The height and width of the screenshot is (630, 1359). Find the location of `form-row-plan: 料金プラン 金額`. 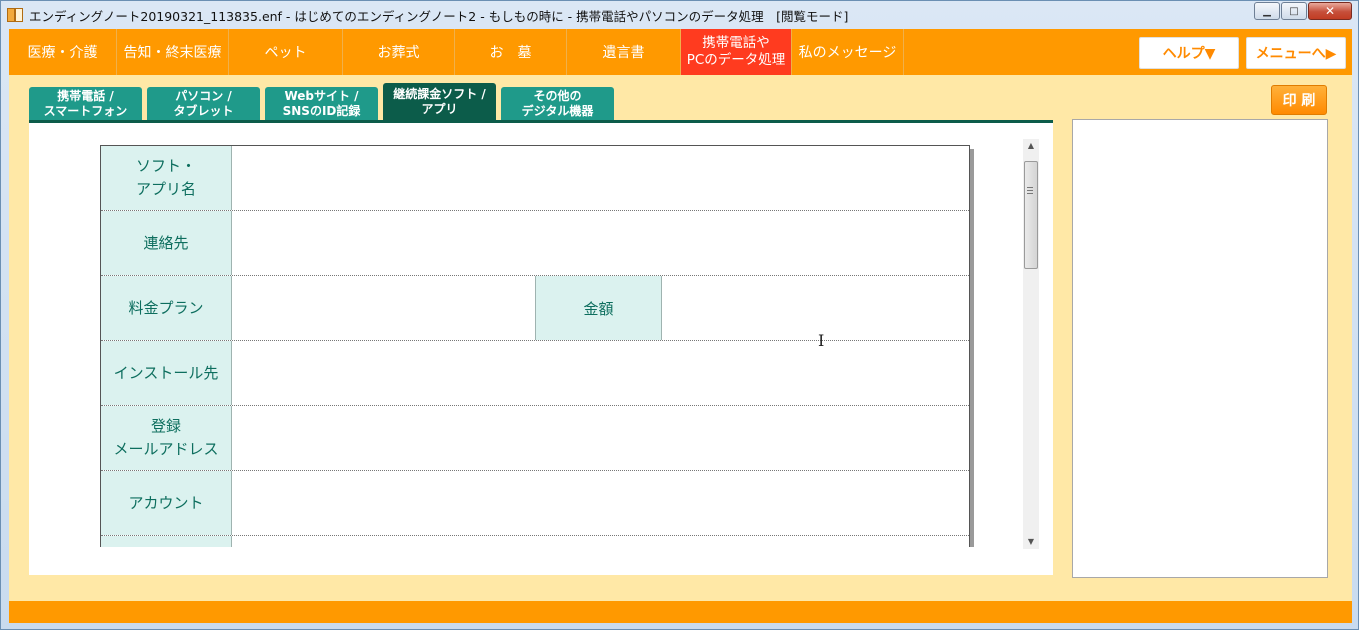

form-row-plan: 料金プラン 金額 is located at coordinates (535, 308).